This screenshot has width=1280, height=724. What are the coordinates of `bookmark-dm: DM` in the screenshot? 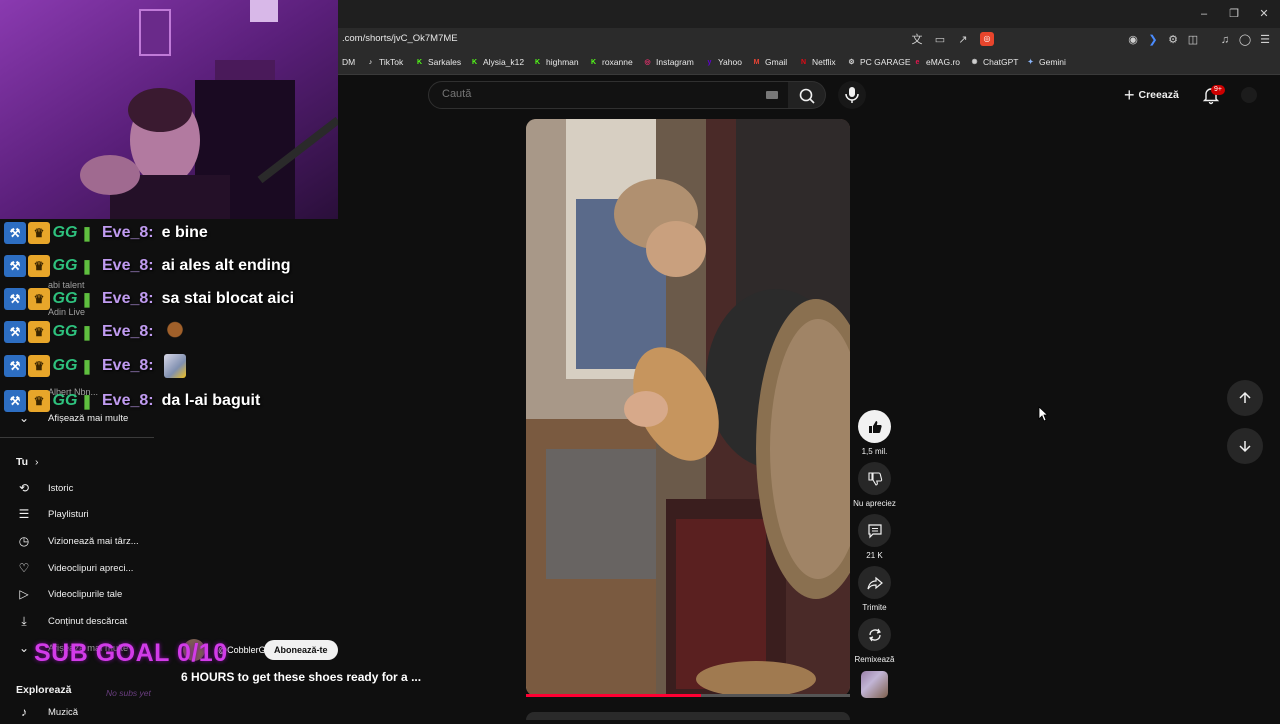 It's located at (348, 62).